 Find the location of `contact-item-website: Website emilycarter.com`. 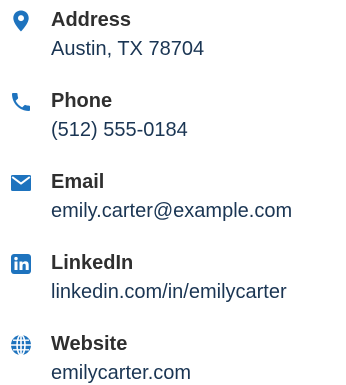

contact-item-website: Website emilycarter.com is located at coordinates (173, 358).